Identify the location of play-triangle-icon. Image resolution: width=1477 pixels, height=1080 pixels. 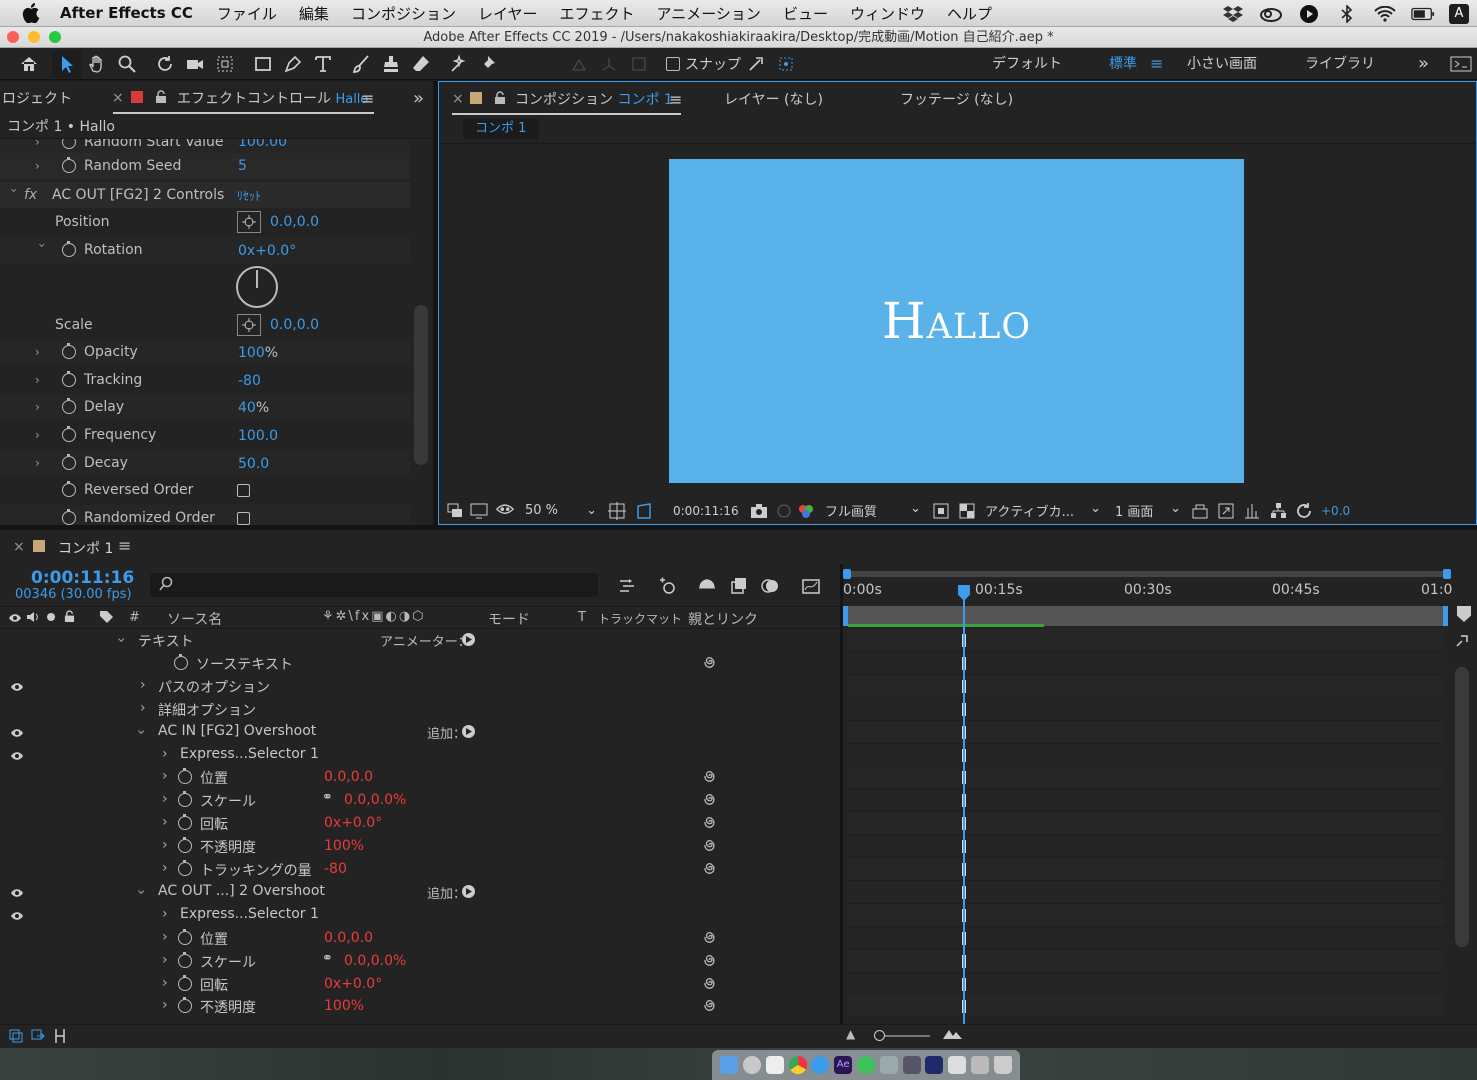
(468, 639).